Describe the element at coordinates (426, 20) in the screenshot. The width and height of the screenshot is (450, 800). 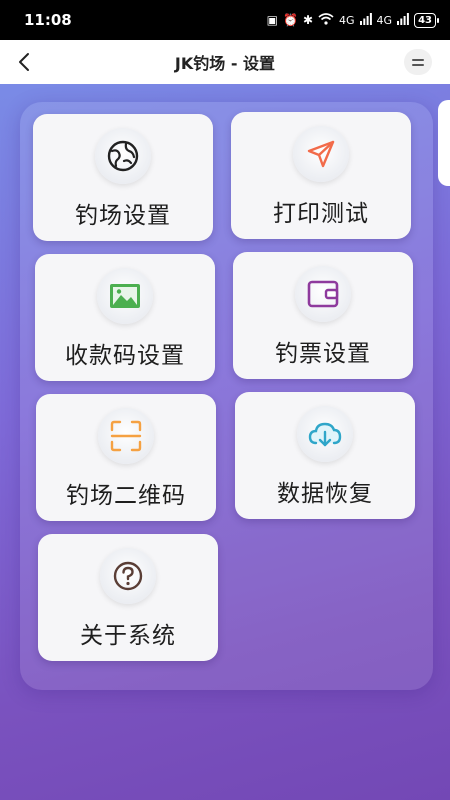
I see `battery-indicator: 43` at that location.